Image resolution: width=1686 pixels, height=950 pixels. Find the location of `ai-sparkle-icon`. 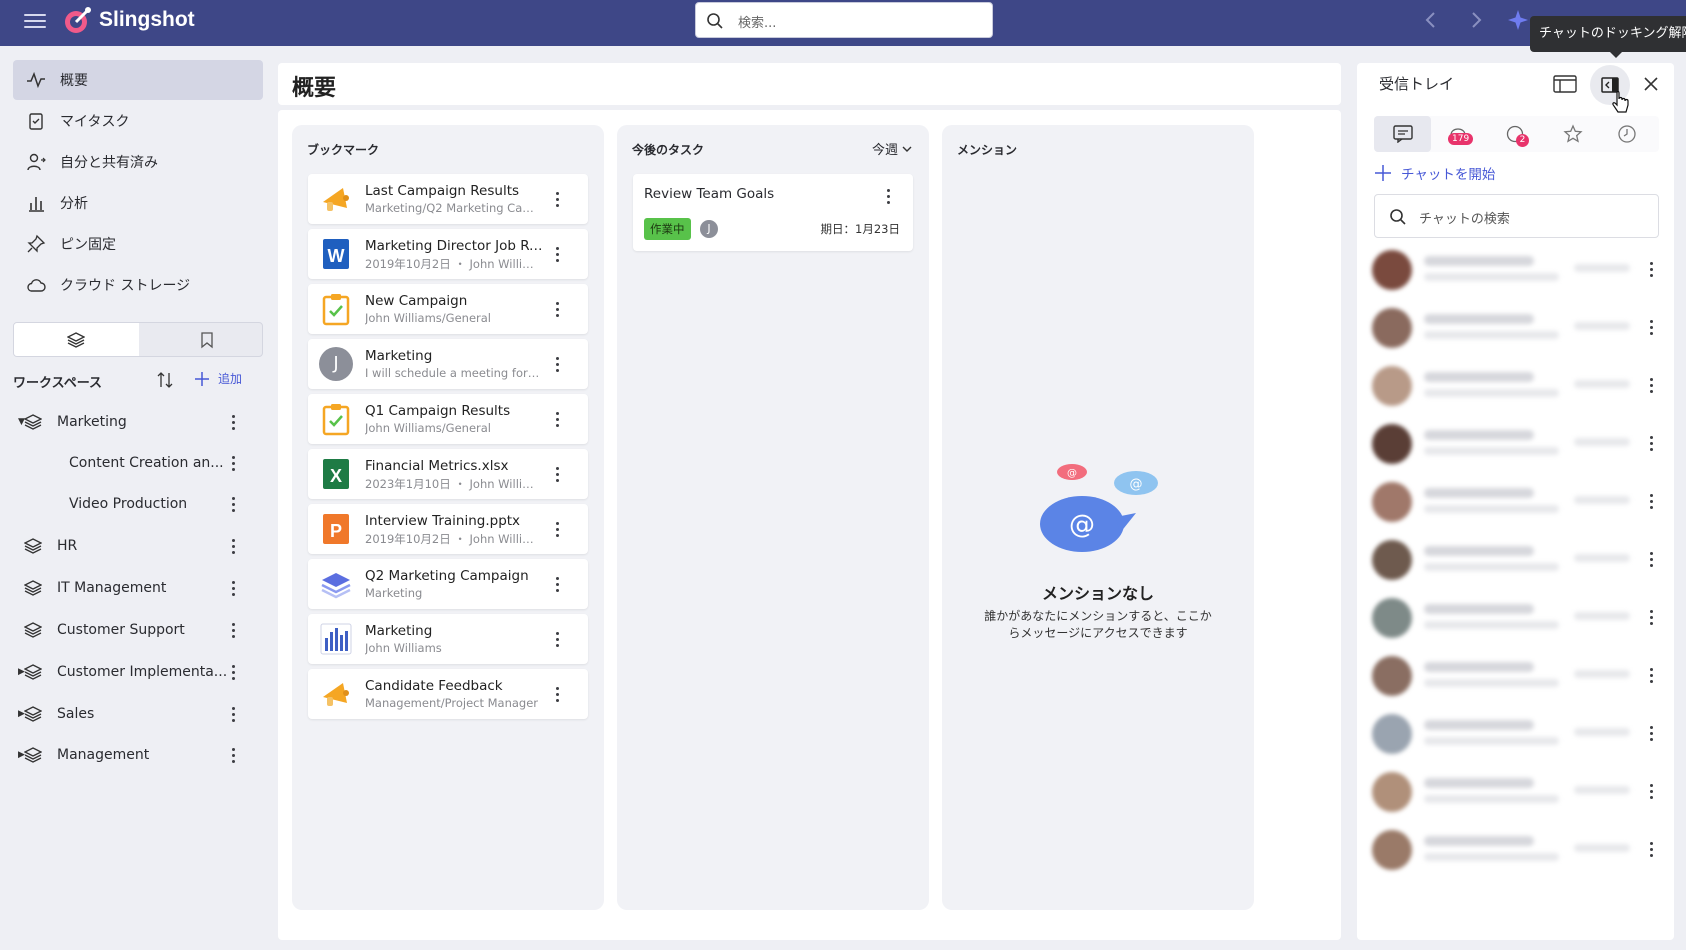

ai-sparkle-icon is located at coordinates (1519, 20).